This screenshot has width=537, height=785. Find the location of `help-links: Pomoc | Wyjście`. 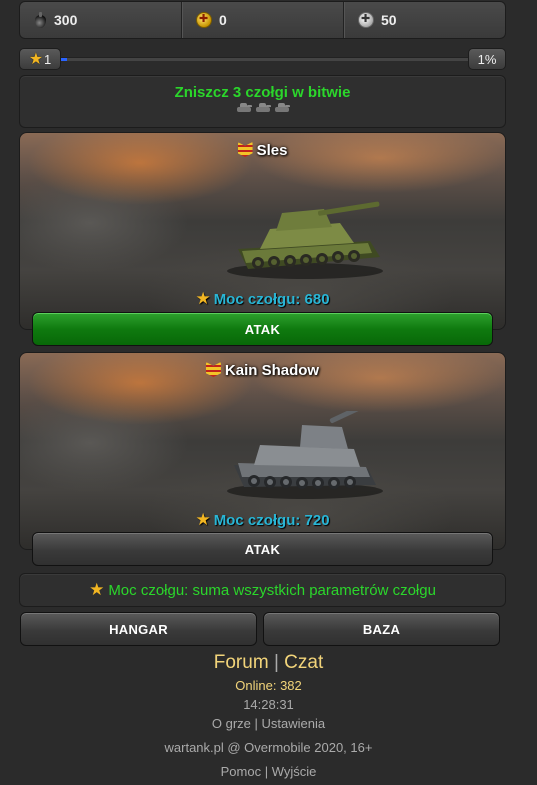

help-links: Pomoc | Wyjście is located at coordinates (268, 771).